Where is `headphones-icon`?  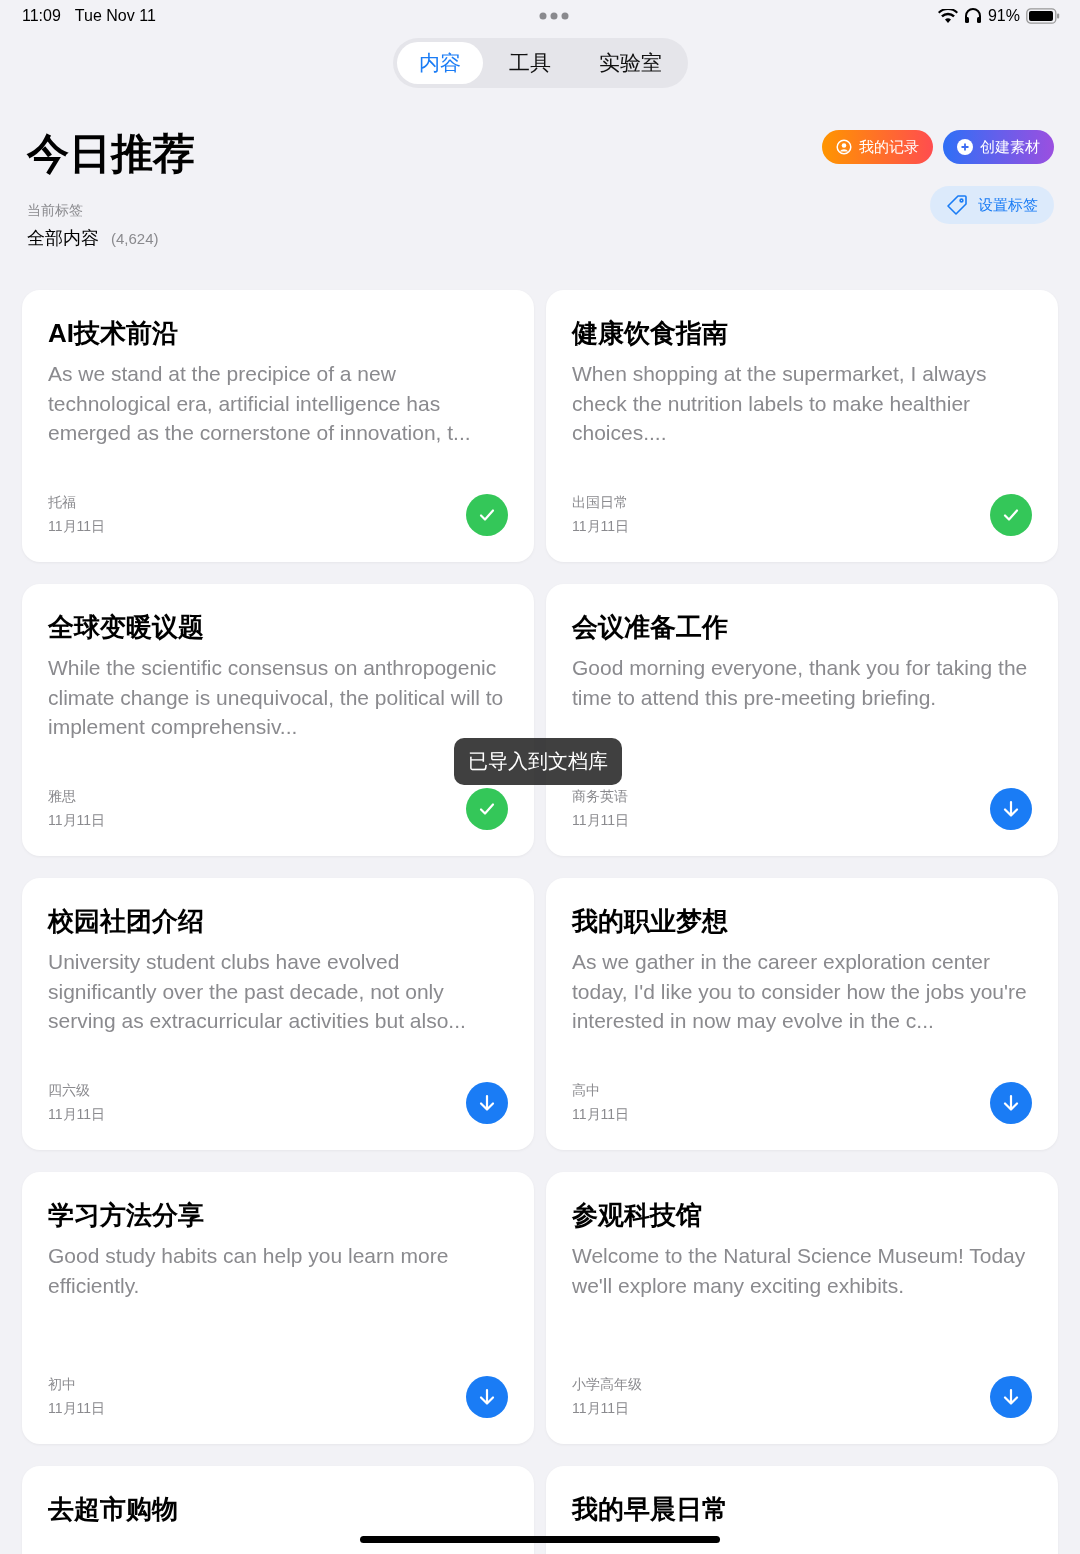 headphones-icon is located at coordinates (972, 16).